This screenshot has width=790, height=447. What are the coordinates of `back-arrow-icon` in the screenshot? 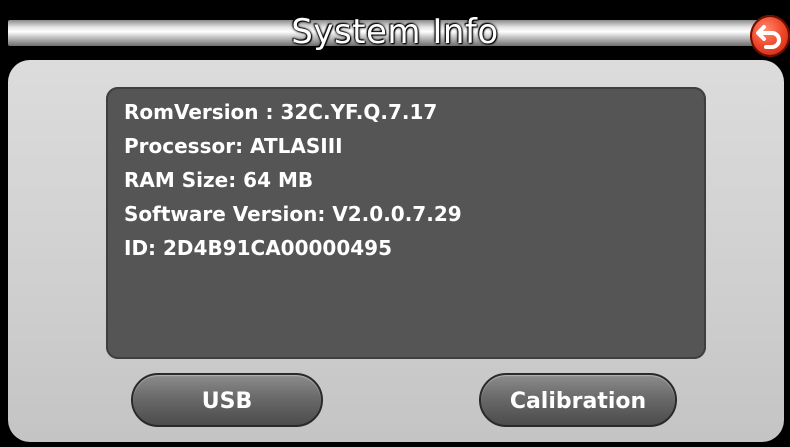 It's located at (768, 37).